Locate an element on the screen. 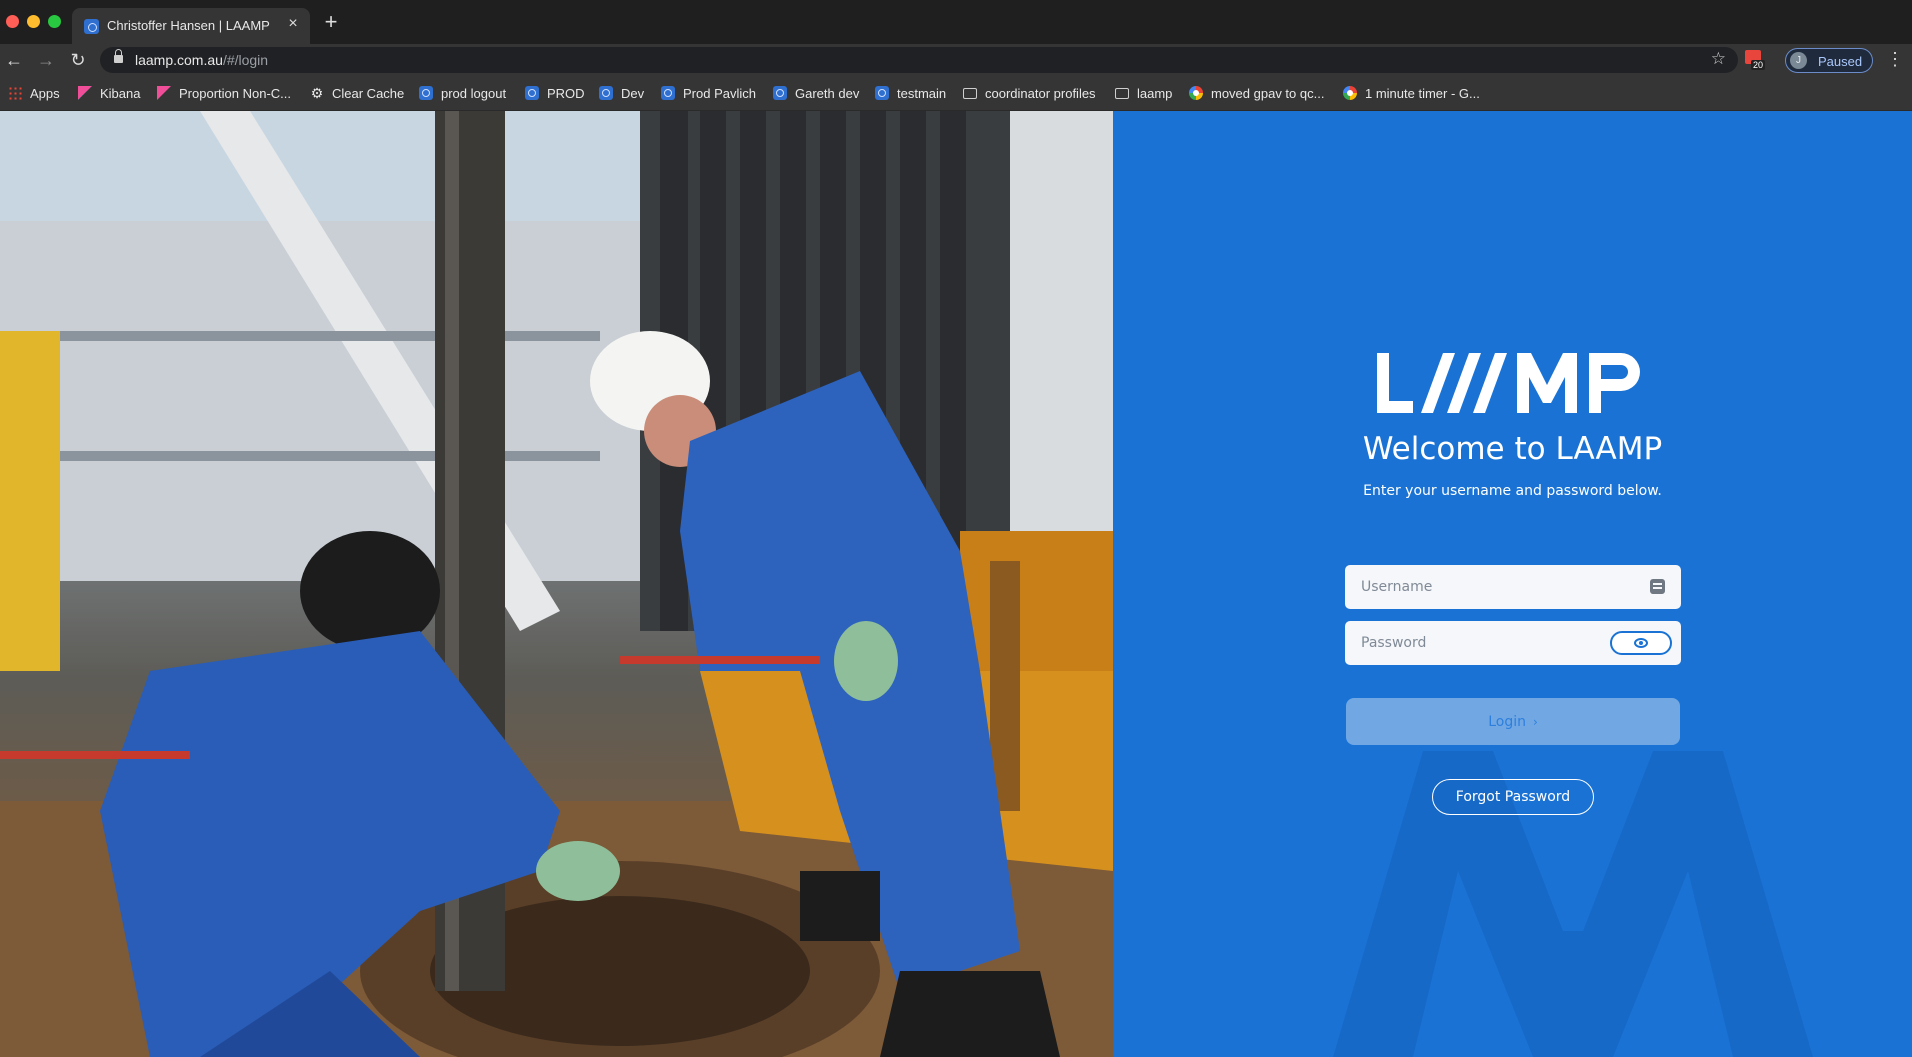 Image resolution: width=1912 pixels, height=1057 pixels. login-button-label: Login is located at coordinates (1507, 721).